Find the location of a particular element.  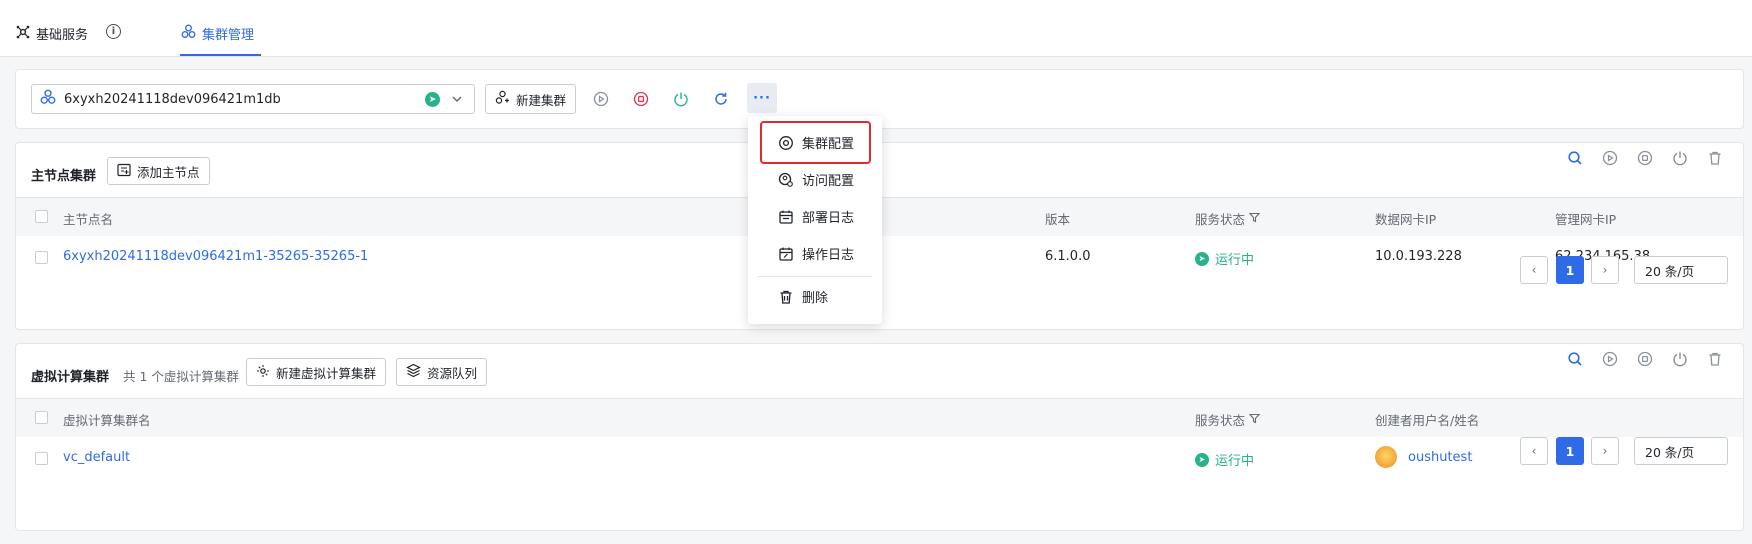

vc-table-header: 虚拟计算集群名 服务状态 创建者用户名/姓名 is located at coordinates (879, 417).